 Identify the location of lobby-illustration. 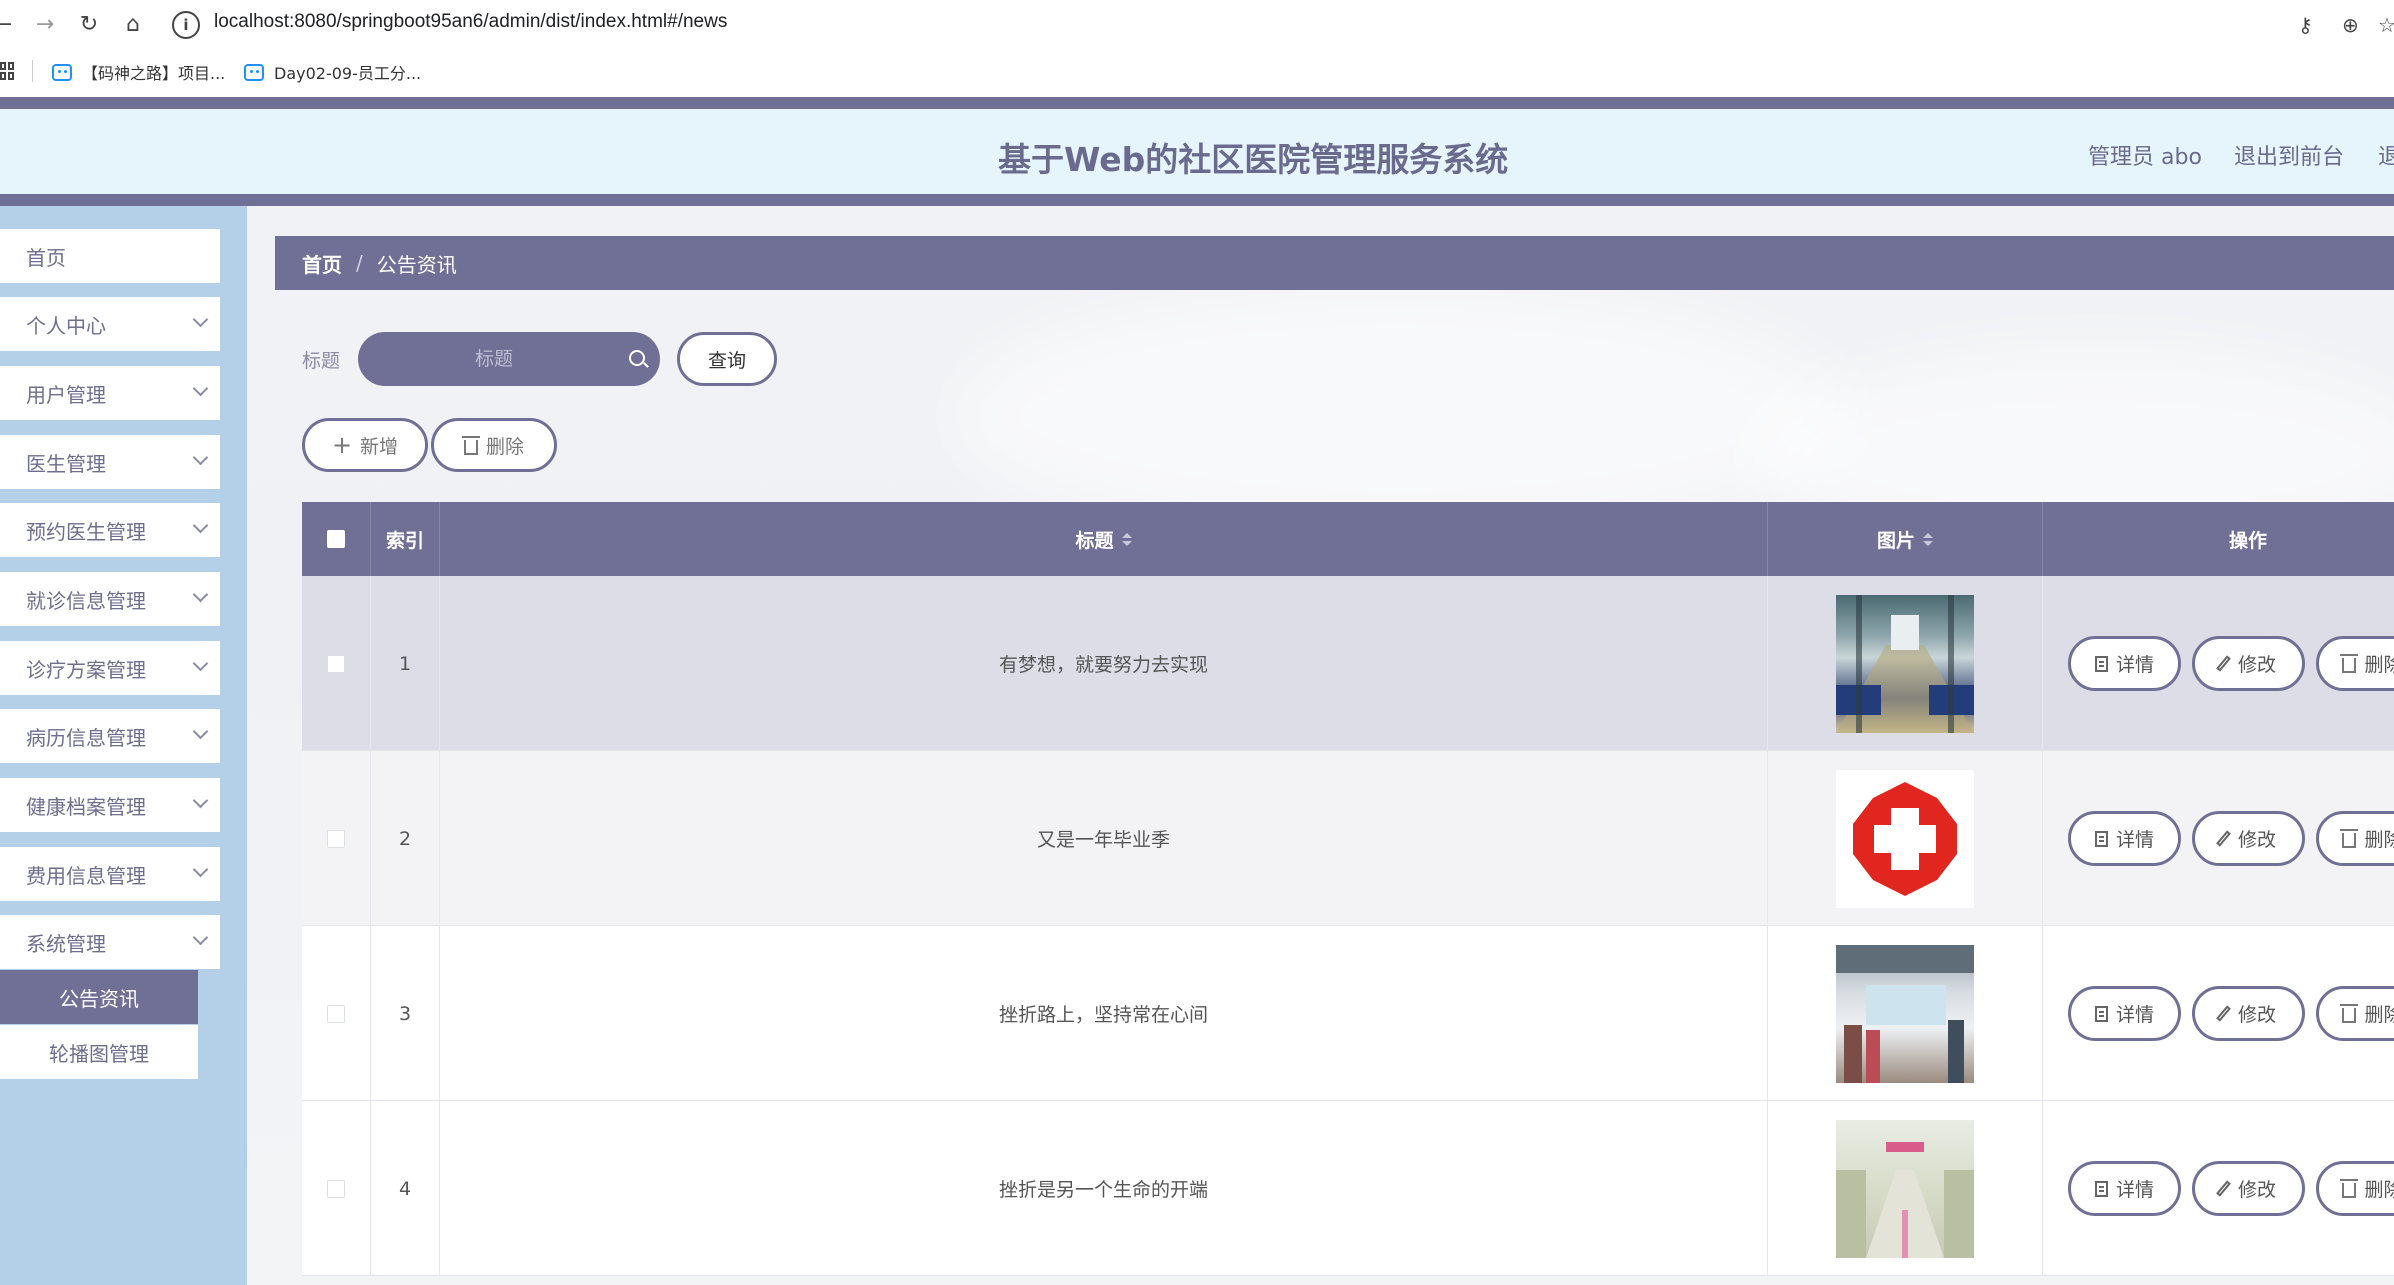
(1905, 1013).